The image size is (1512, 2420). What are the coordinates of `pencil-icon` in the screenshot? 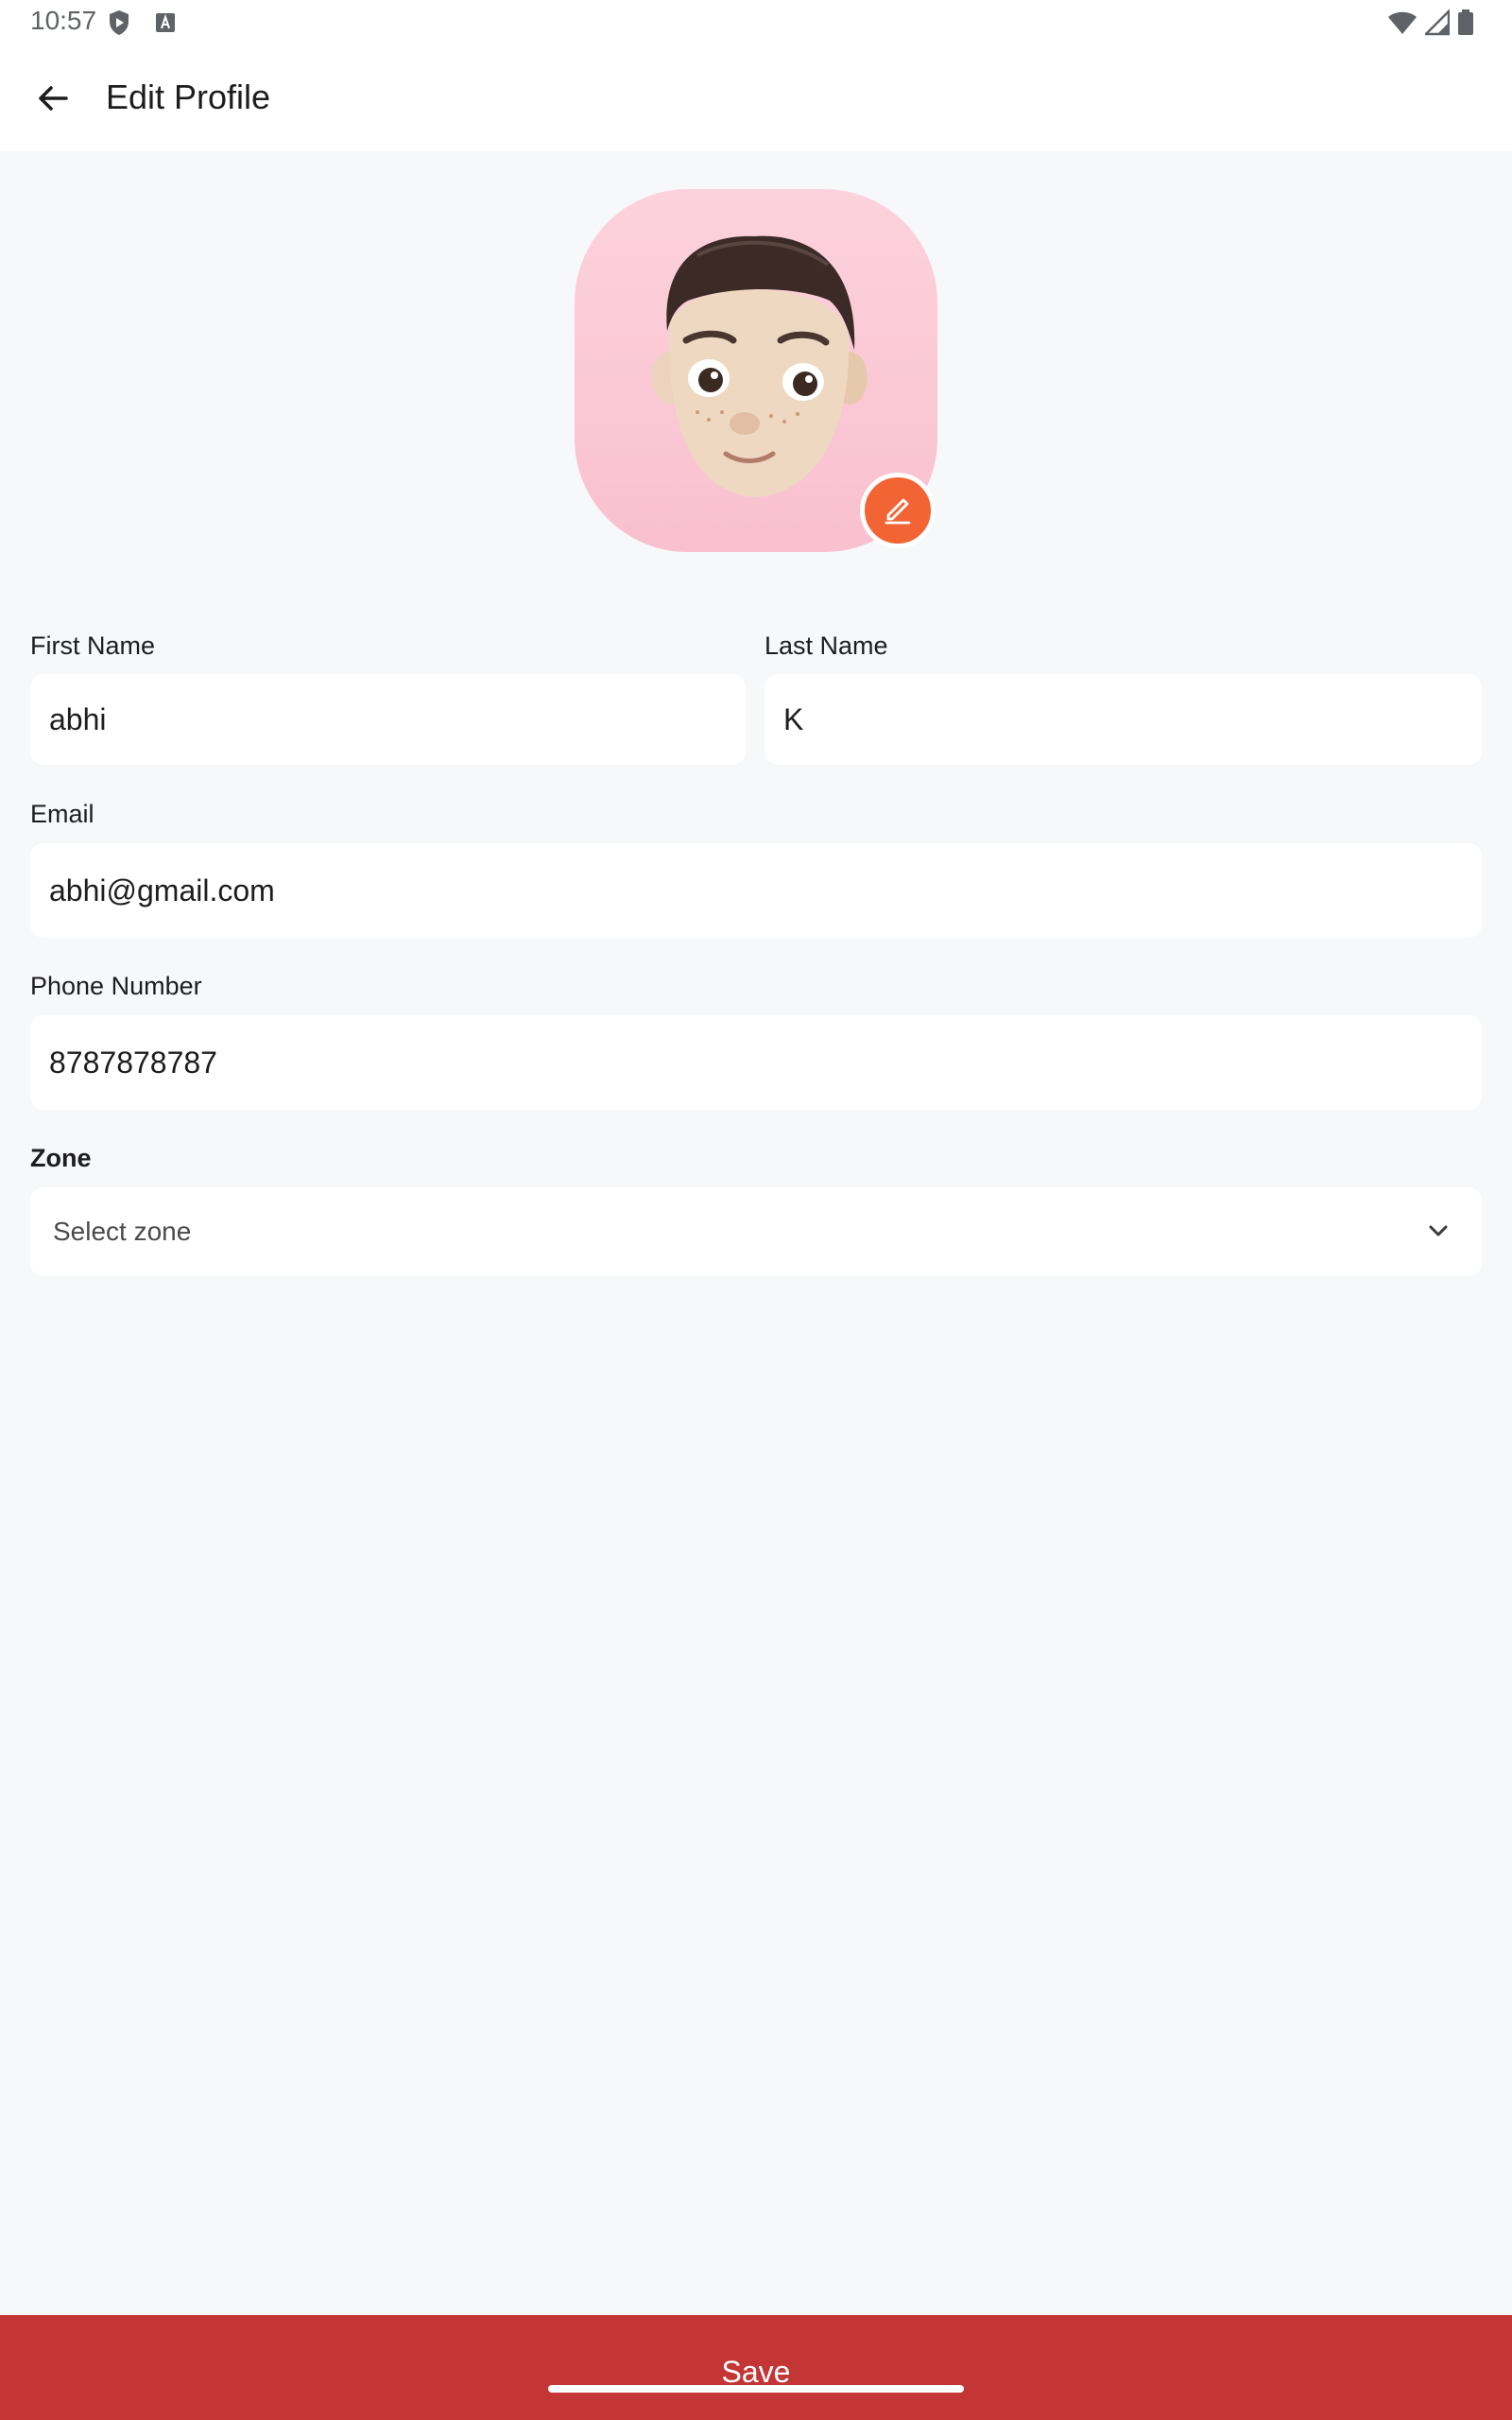 It's located at (898, 511).